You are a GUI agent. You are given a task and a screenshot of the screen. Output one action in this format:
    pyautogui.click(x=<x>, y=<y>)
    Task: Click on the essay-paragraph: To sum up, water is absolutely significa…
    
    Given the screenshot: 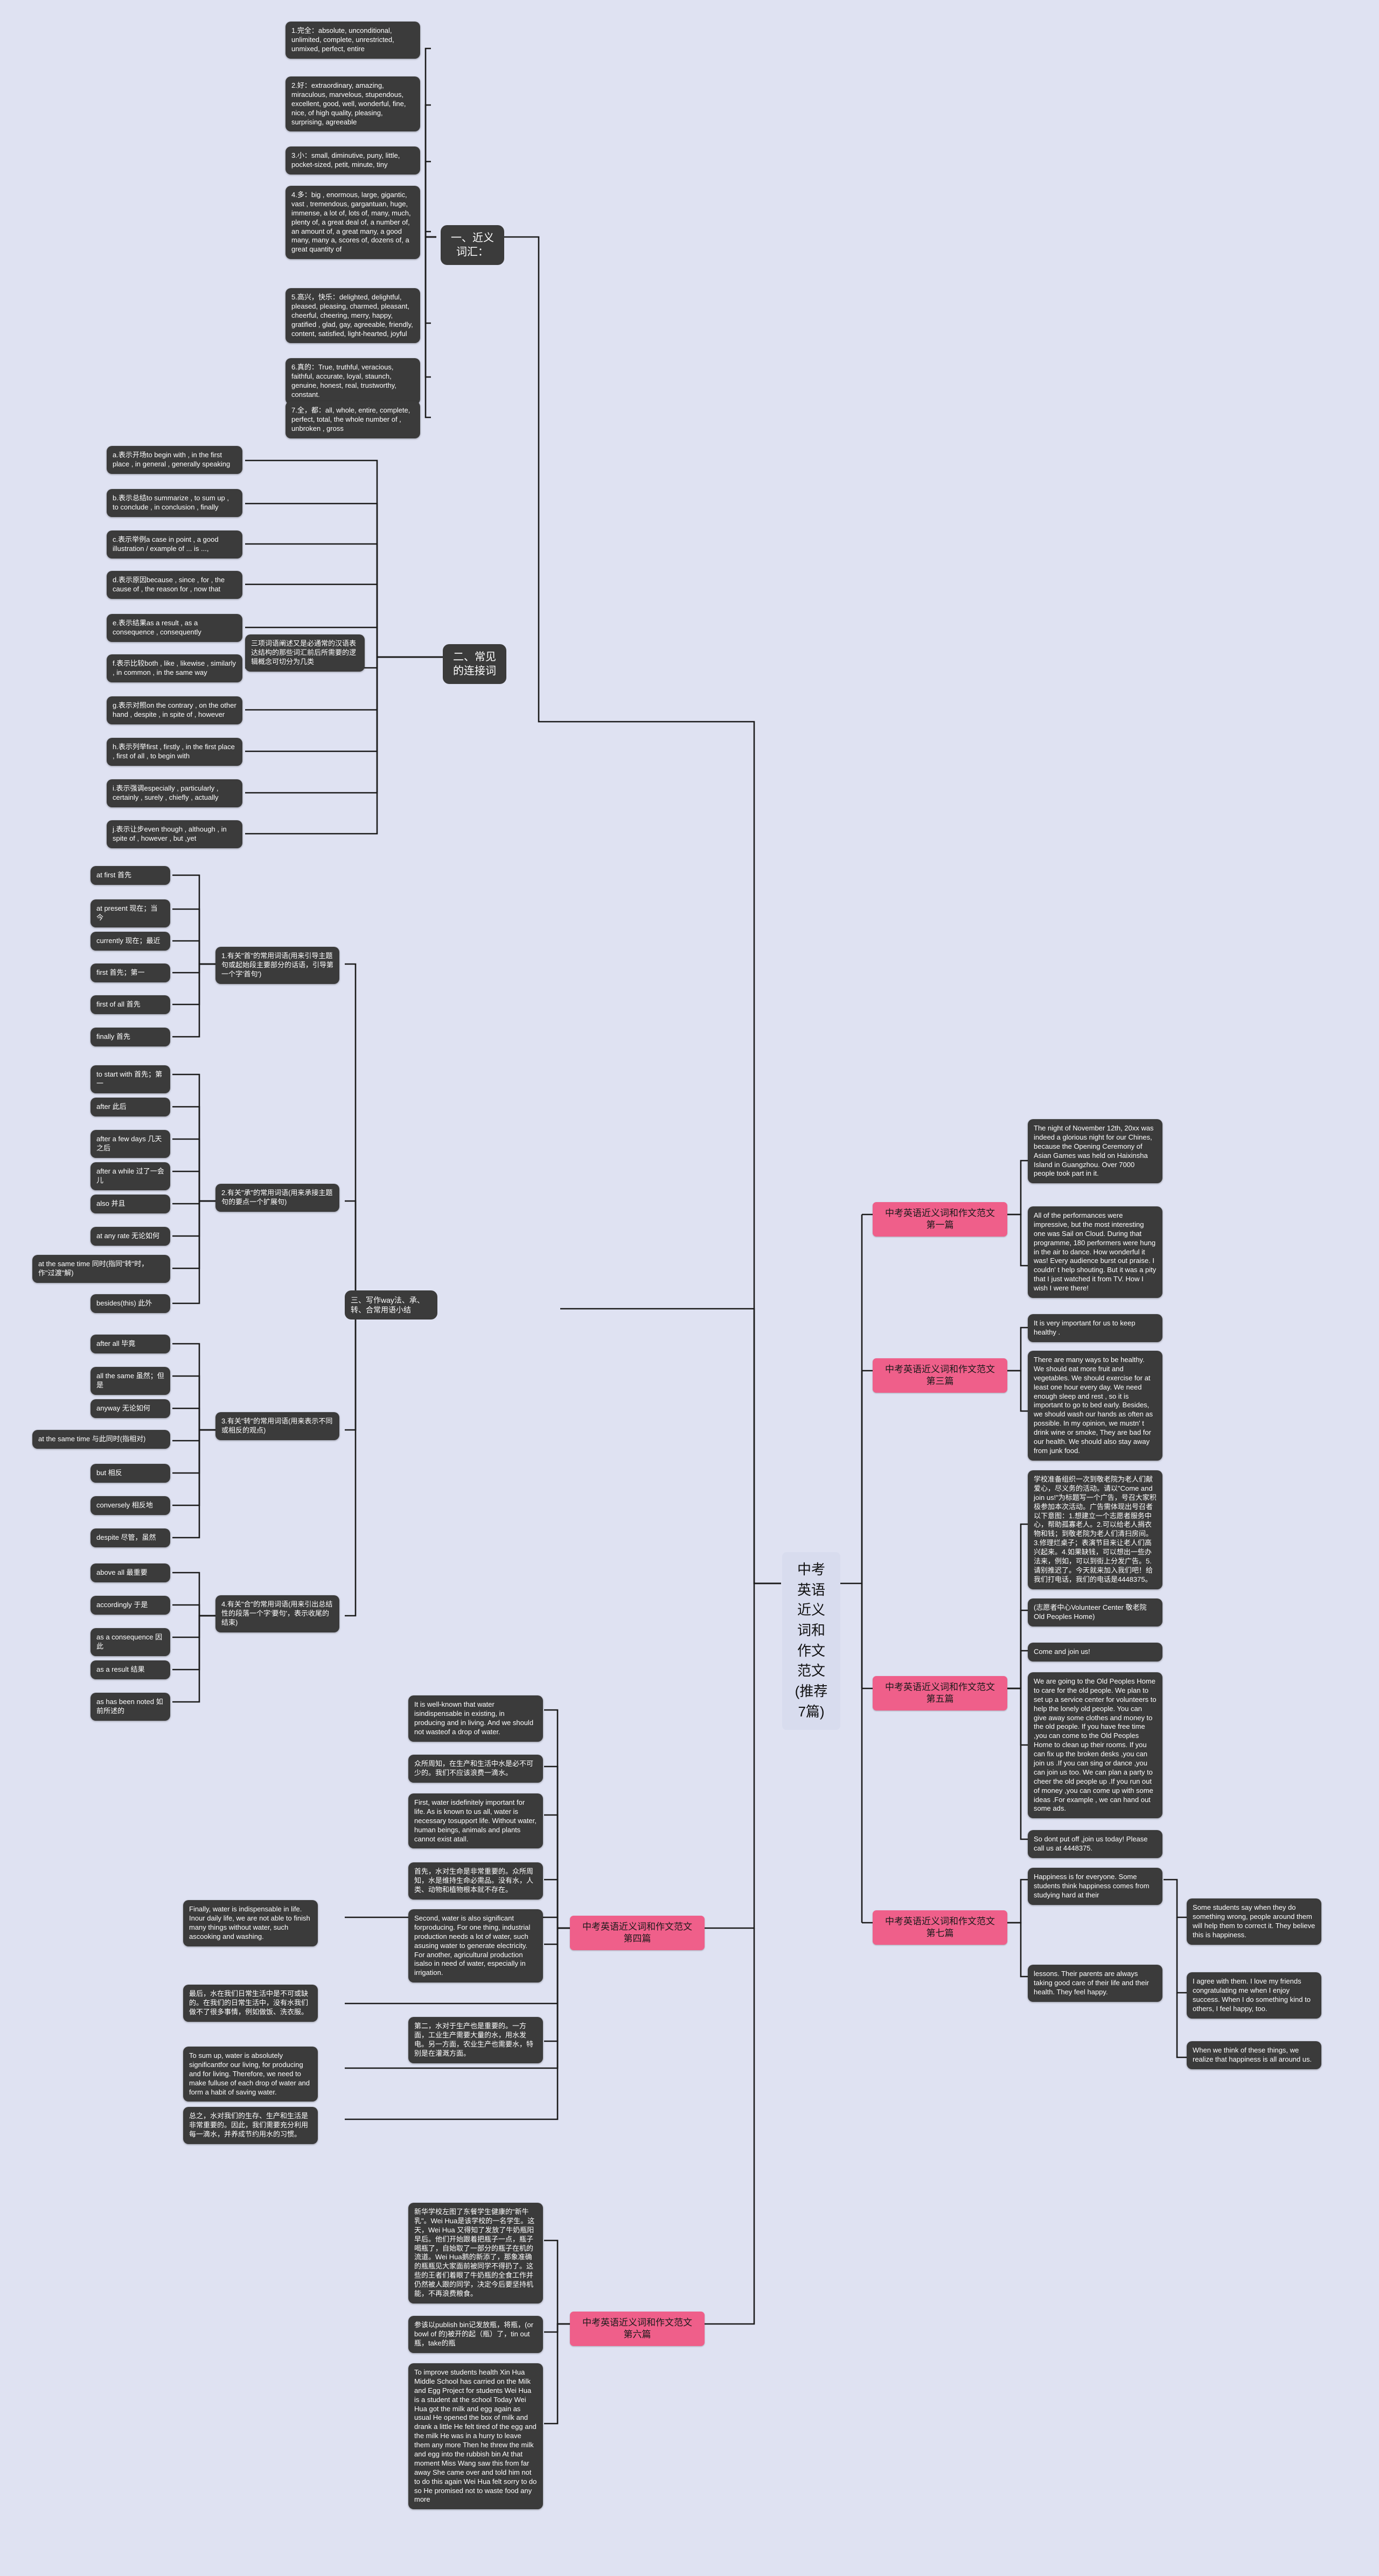 What is the action you would take?
    pyautogui.click(x=251, y=2074)
    